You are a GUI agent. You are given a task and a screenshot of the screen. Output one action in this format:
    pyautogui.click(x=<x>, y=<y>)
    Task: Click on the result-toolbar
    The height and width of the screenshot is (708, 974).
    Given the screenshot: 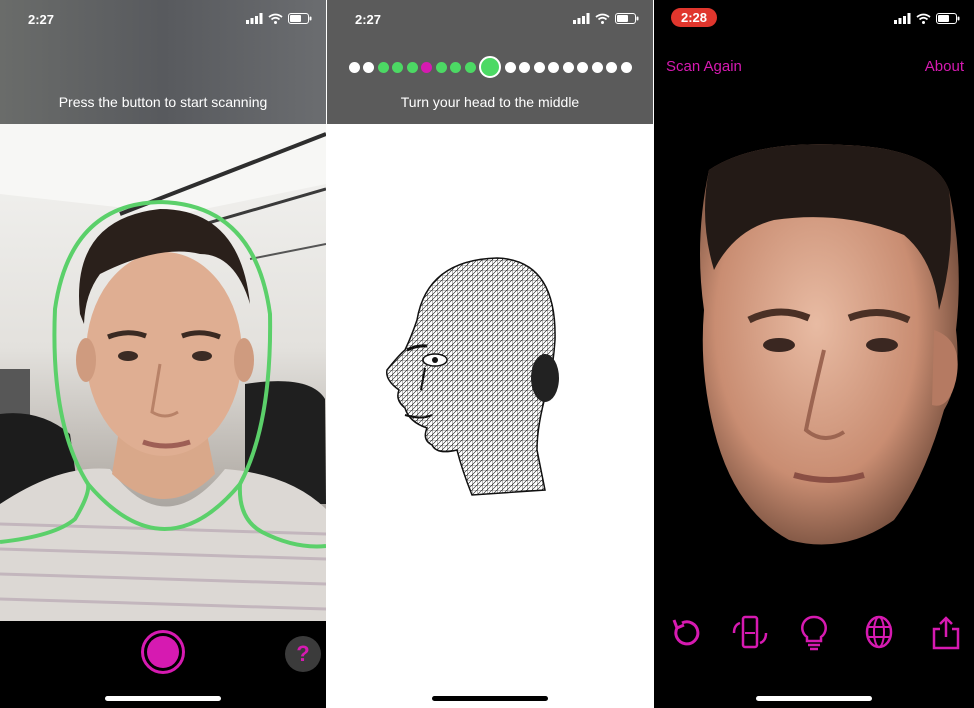 What is the action you would take?
    pyautogui.click(x=814, y=635)
    